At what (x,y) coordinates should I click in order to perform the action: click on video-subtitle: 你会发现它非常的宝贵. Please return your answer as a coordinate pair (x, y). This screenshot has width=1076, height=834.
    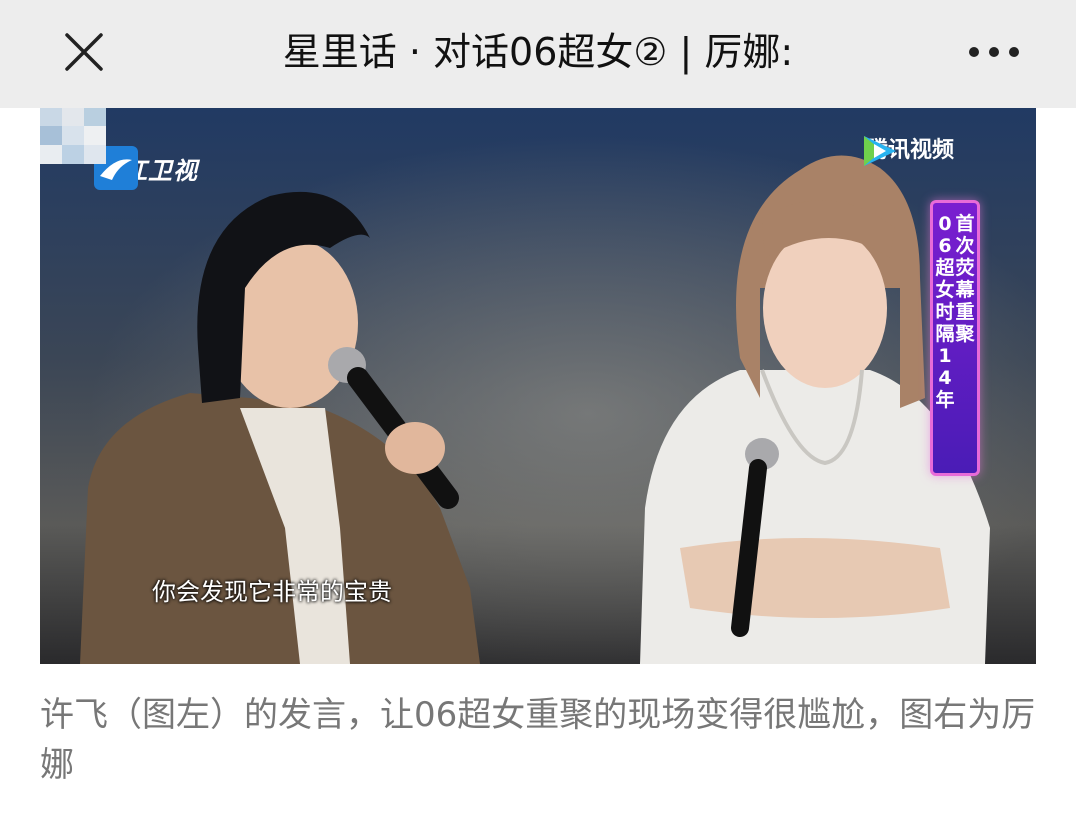
    Looking at the image, I should click on (272, 592).